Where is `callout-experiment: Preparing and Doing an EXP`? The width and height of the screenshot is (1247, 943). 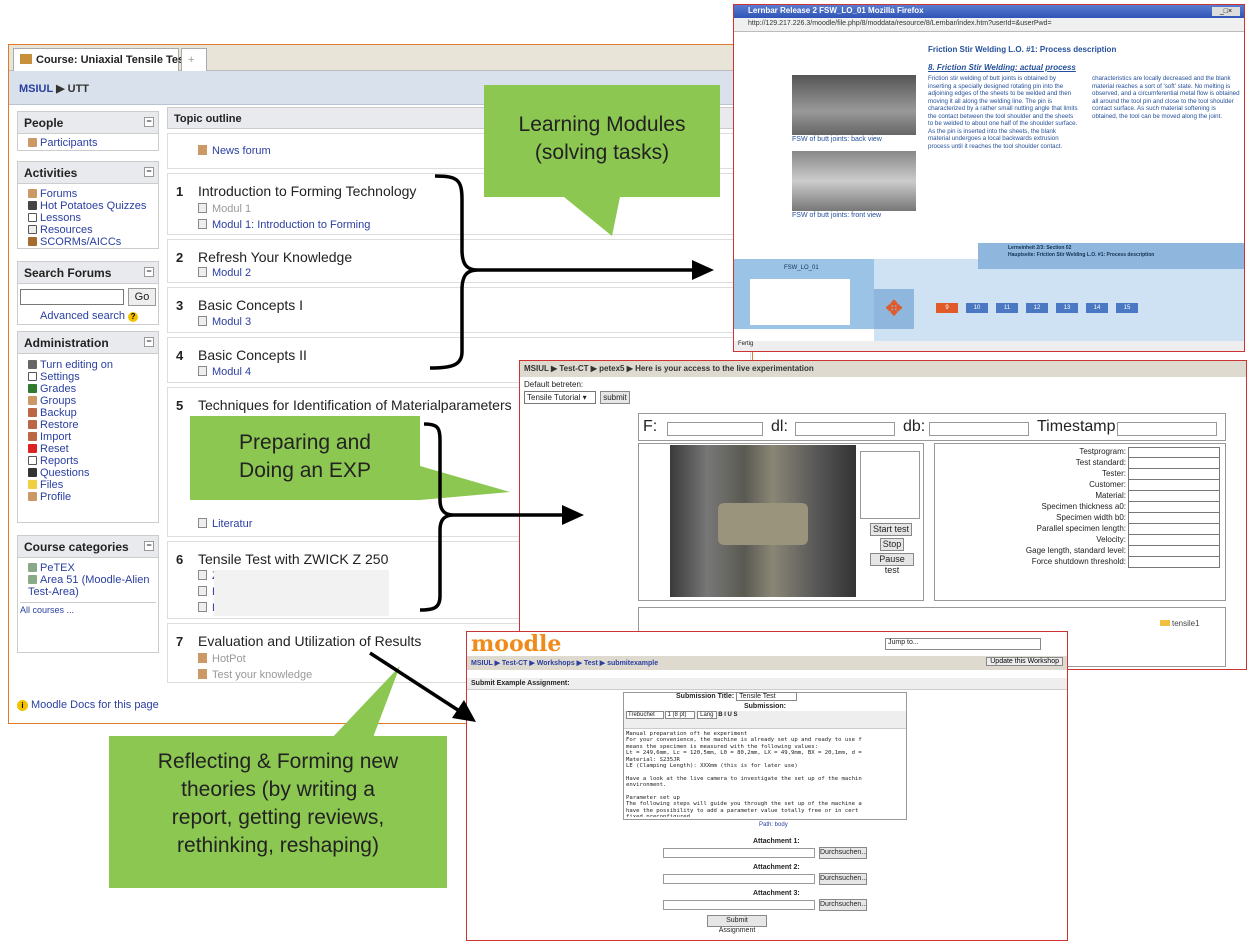
callout-experiment: Preparing and Doing an EXP is located at coordinates (305, 458).